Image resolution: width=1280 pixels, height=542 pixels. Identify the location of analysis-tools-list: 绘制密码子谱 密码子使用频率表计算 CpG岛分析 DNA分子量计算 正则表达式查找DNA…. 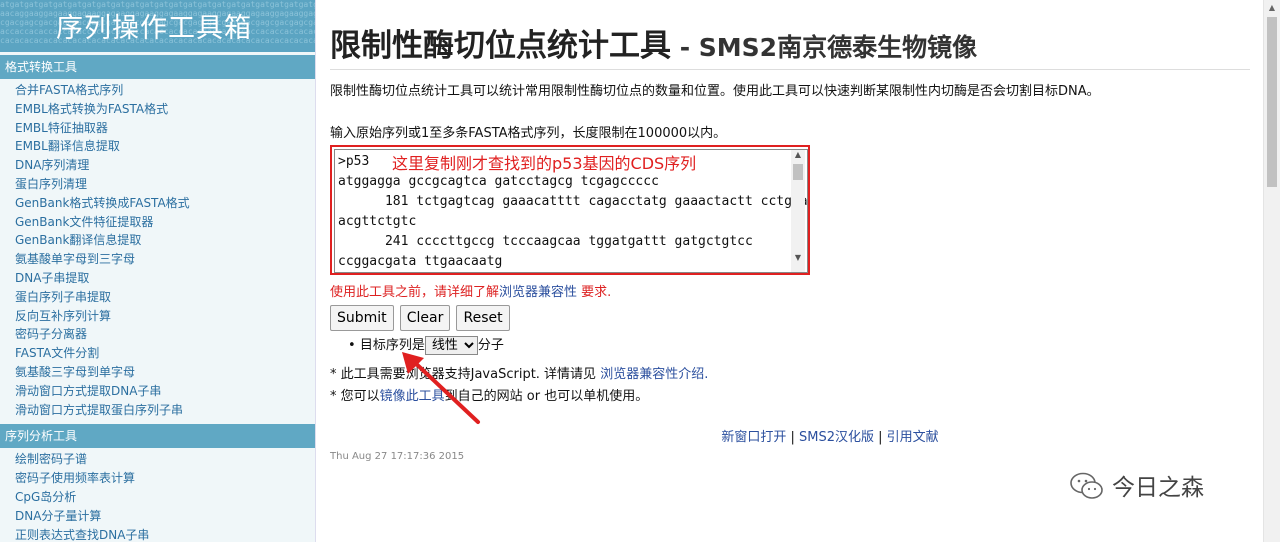
(157, 495).